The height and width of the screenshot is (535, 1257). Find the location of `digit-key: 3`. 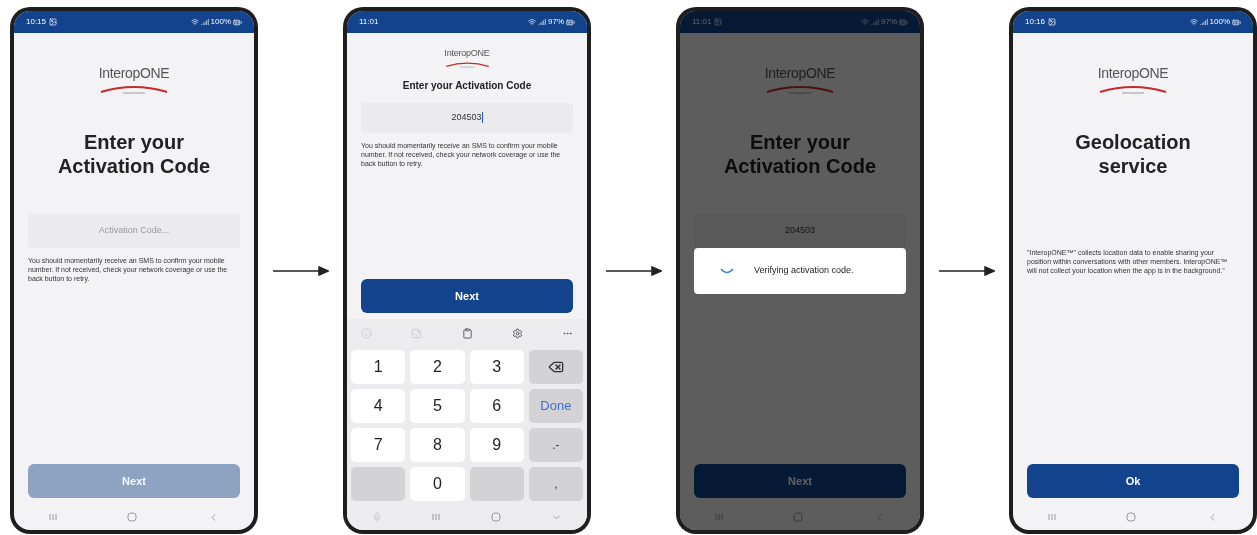

digit-key: 3 is located at coordinates (496, 367).